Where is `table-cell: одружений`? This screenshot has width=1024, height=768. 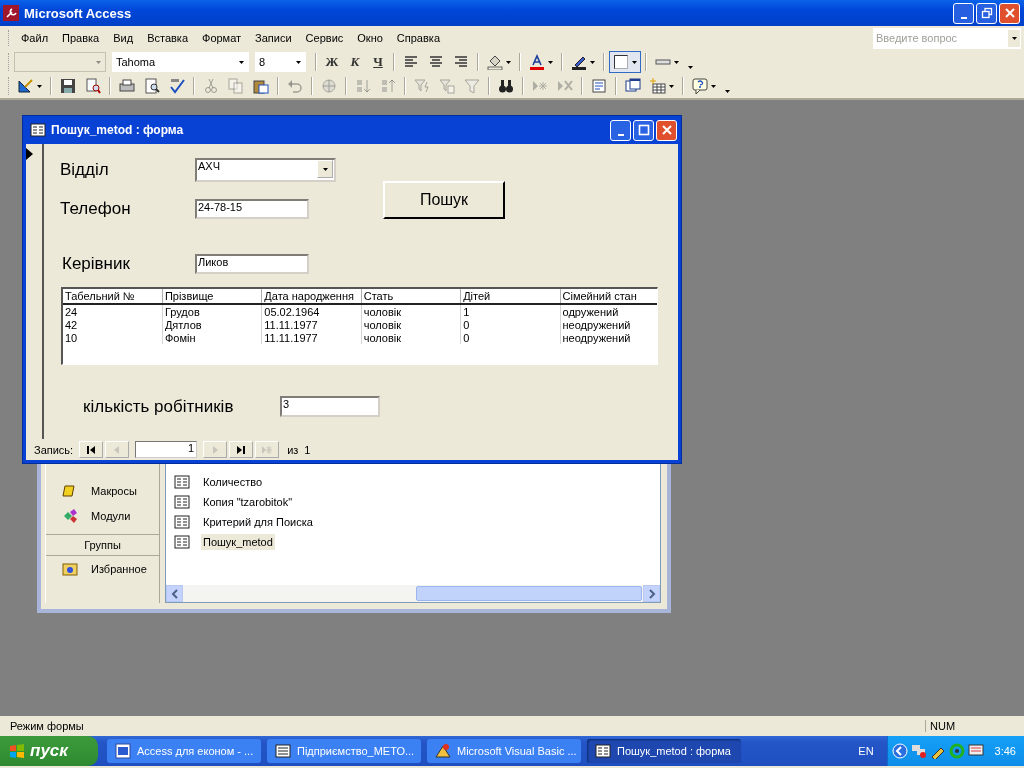
table-cell: одружений is located at coordinates (608, 311).